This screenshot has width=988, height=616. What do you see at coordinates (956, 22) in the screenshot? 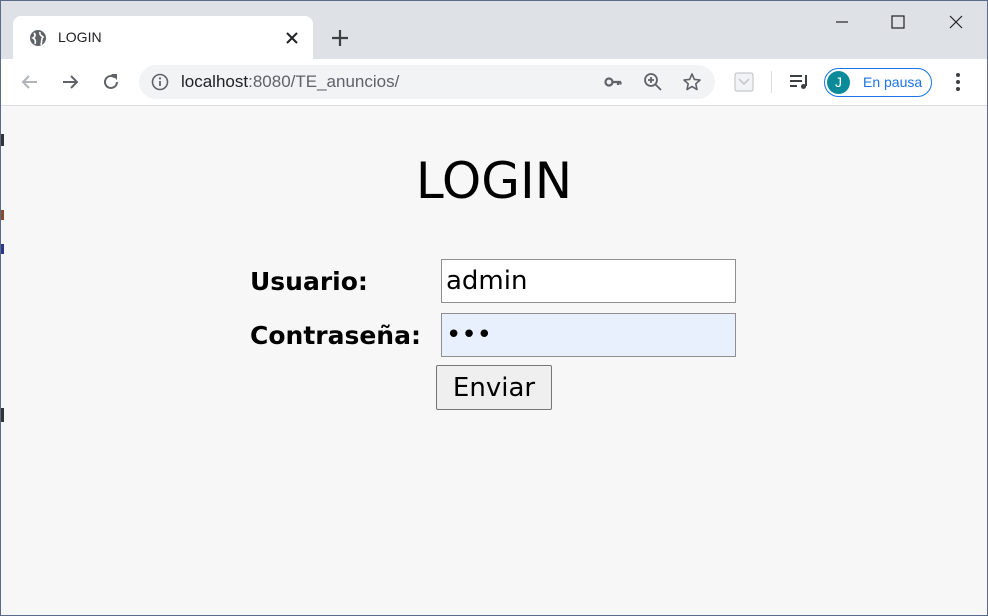
I see `close-window-icon` at bounding box center [956, 22].